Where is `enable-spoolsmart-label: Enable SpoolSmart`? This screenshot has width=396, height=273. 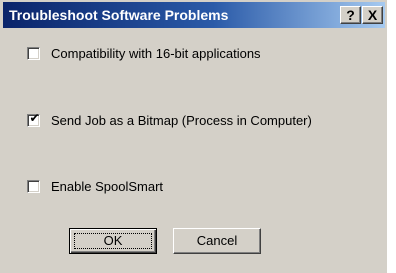
enable-spoolsmart-label: Enable SpoolSmart is located at coordinates (107, 186).